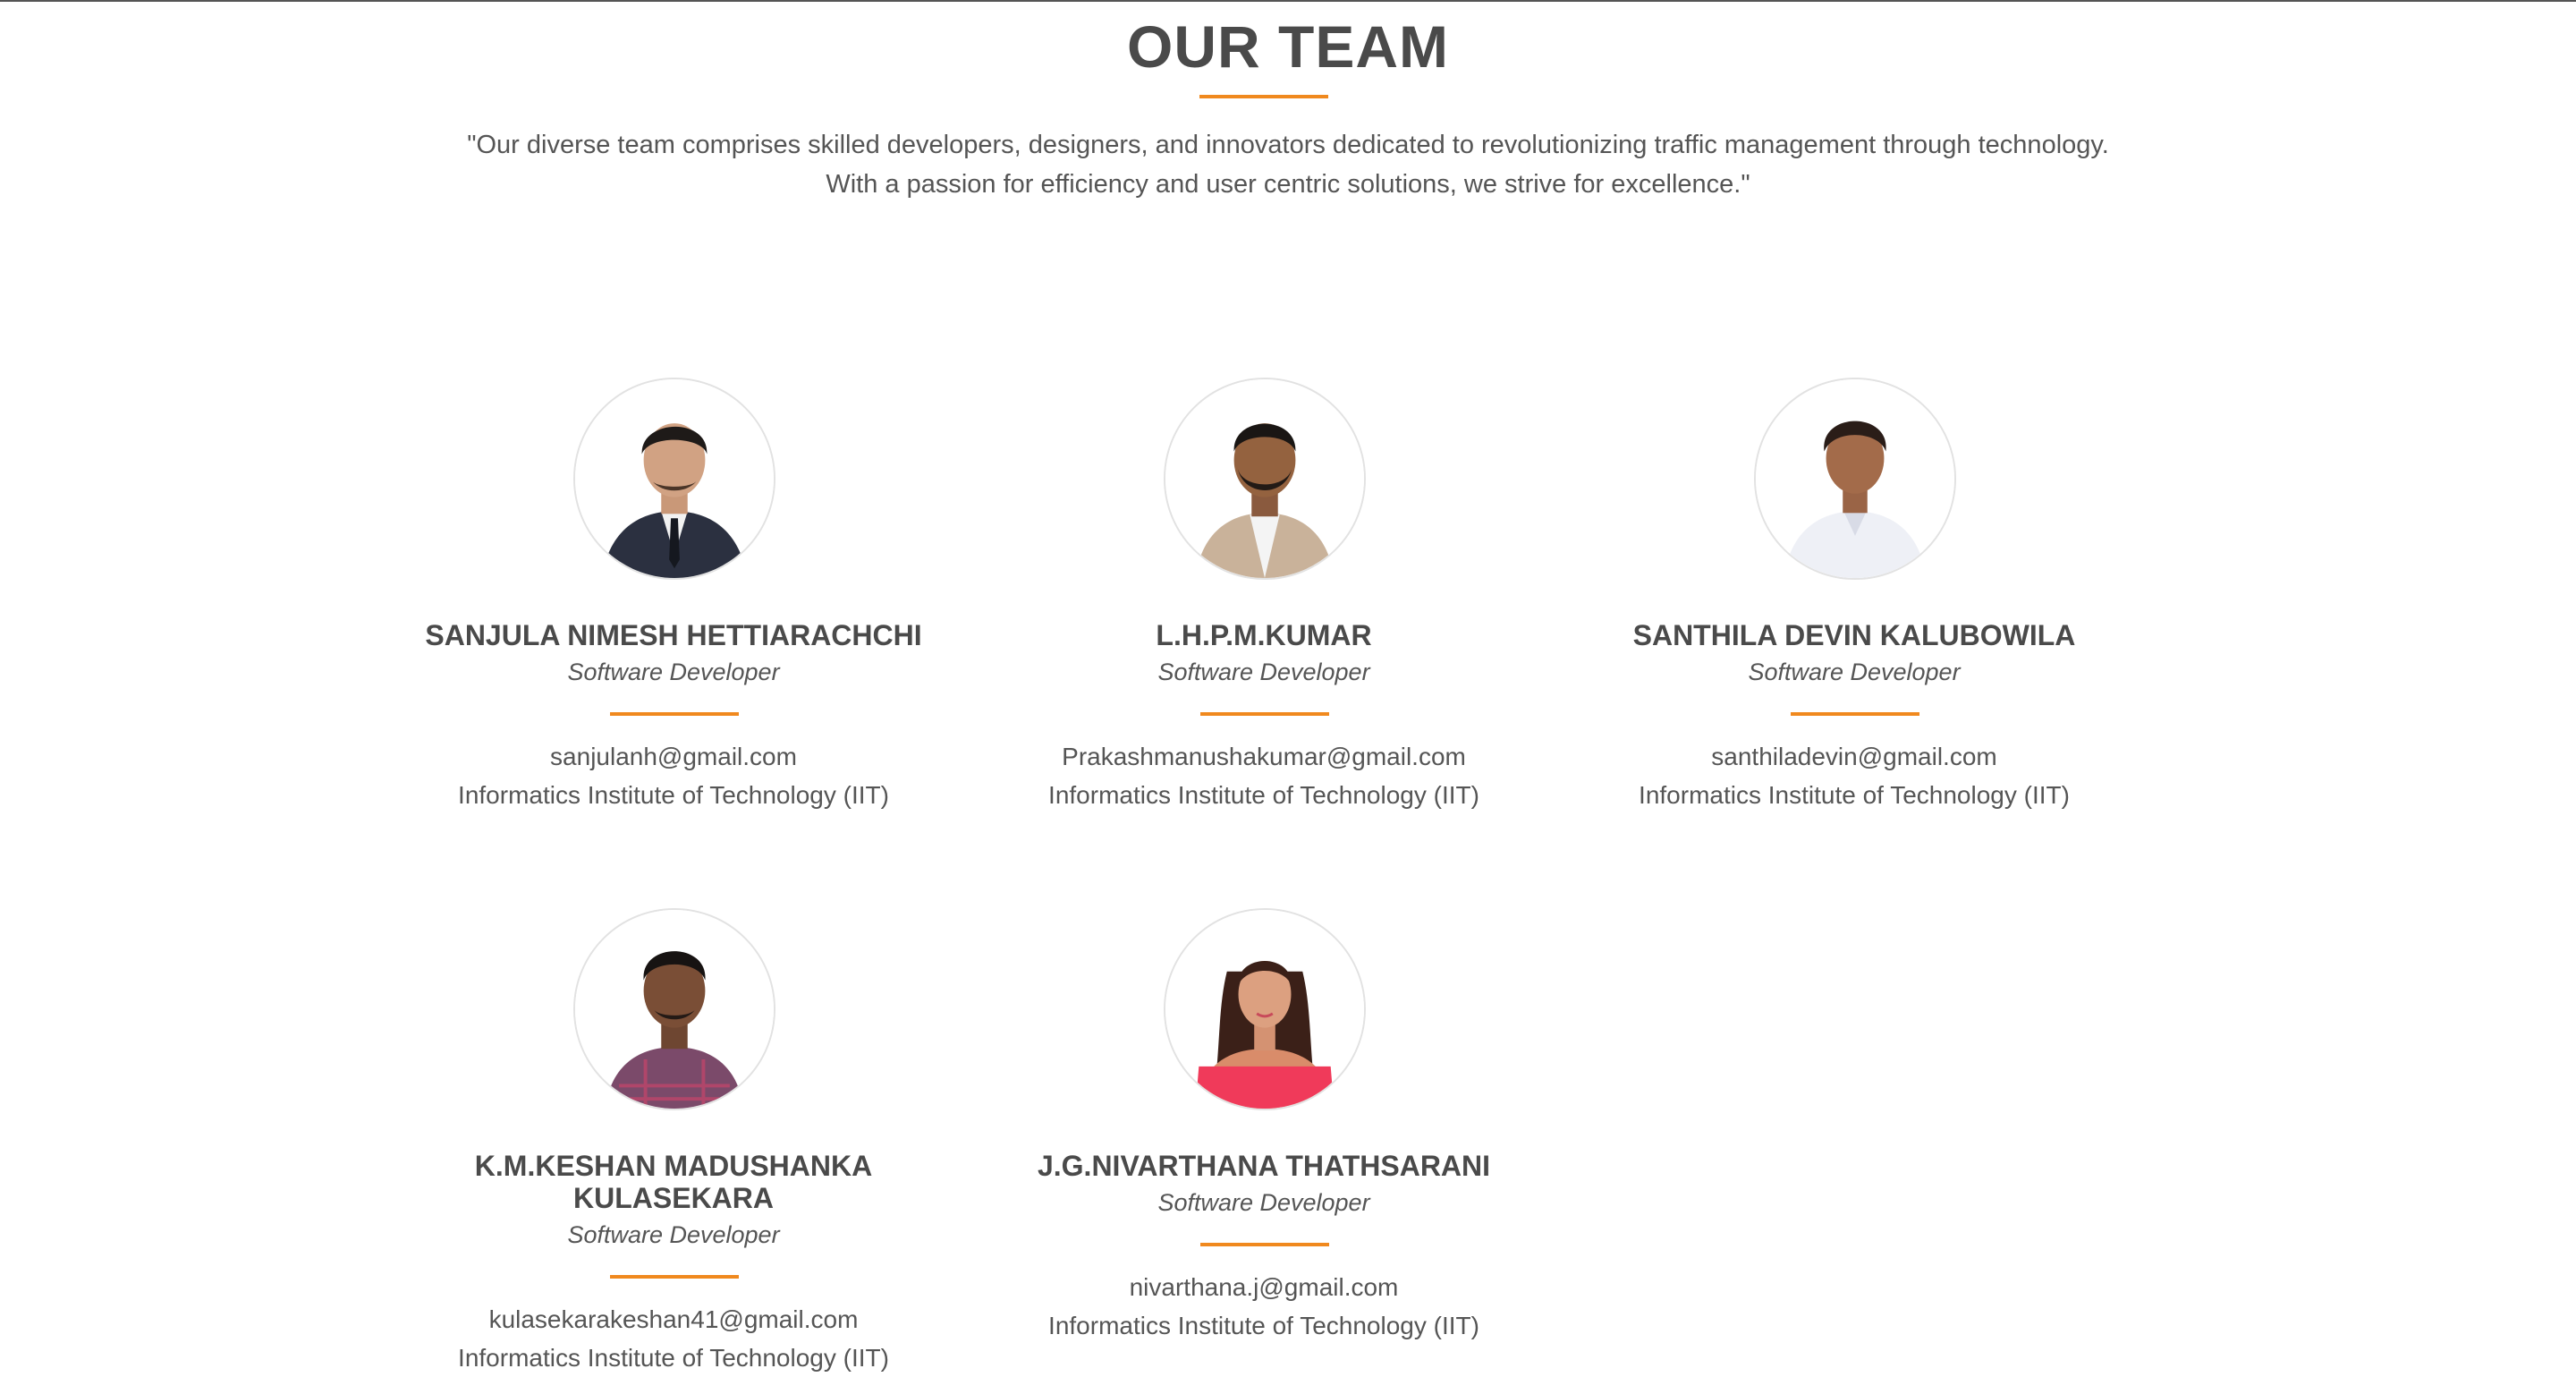 The width and height of the screenshot is (2576, 1394). What do you see at coordinates (1854, 757) in the screenshot?
I see `member-email: santhiladevin@gmail.com` at bounding box center [1854, 757].